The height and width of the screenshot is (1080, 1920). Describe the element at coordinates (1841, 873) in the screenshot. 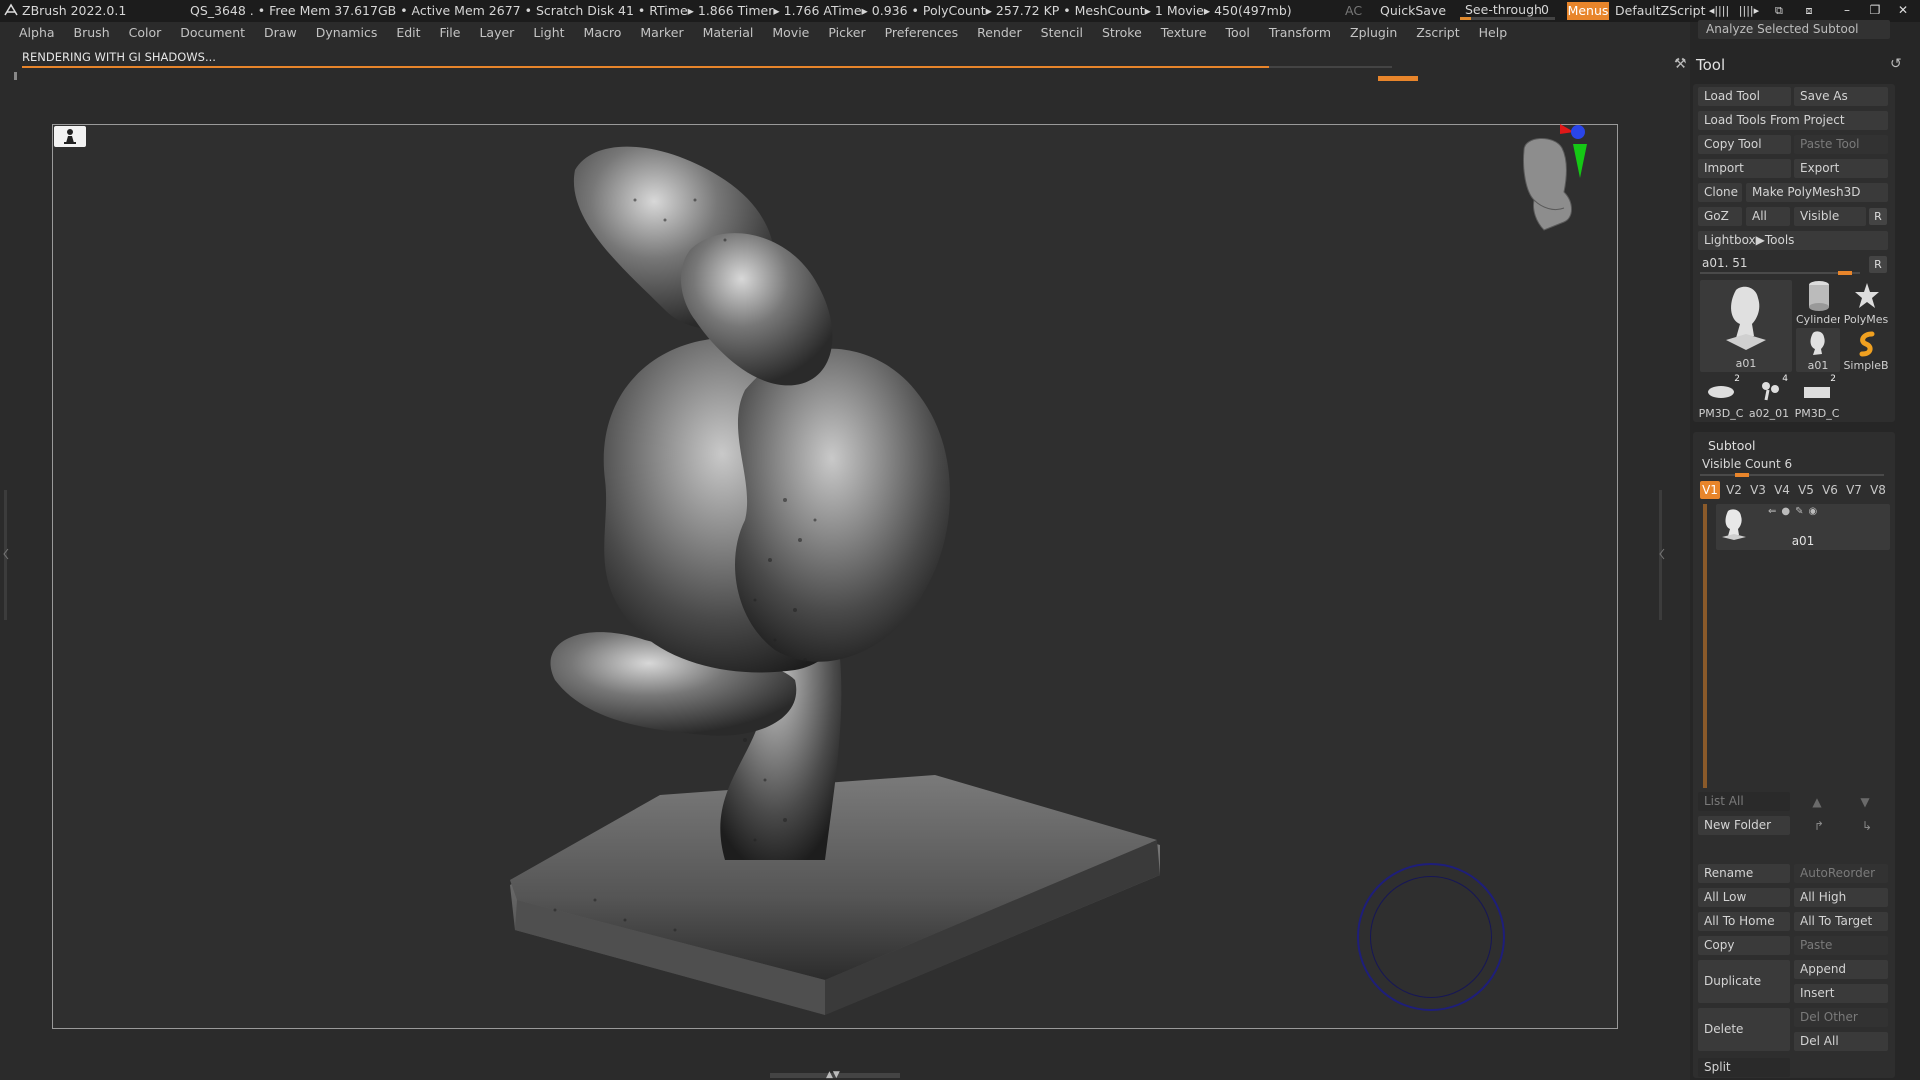

I see `autoreorder-button: AutoReorder` at that location.